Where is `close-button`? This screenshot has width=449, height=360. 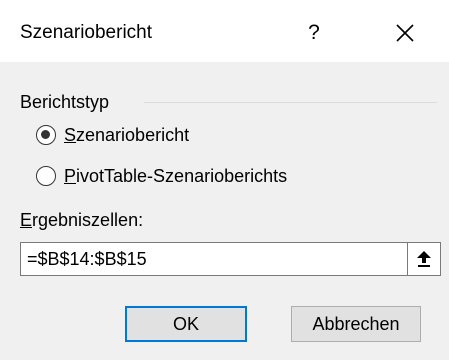 close-button is located at coordinates (404, 33).